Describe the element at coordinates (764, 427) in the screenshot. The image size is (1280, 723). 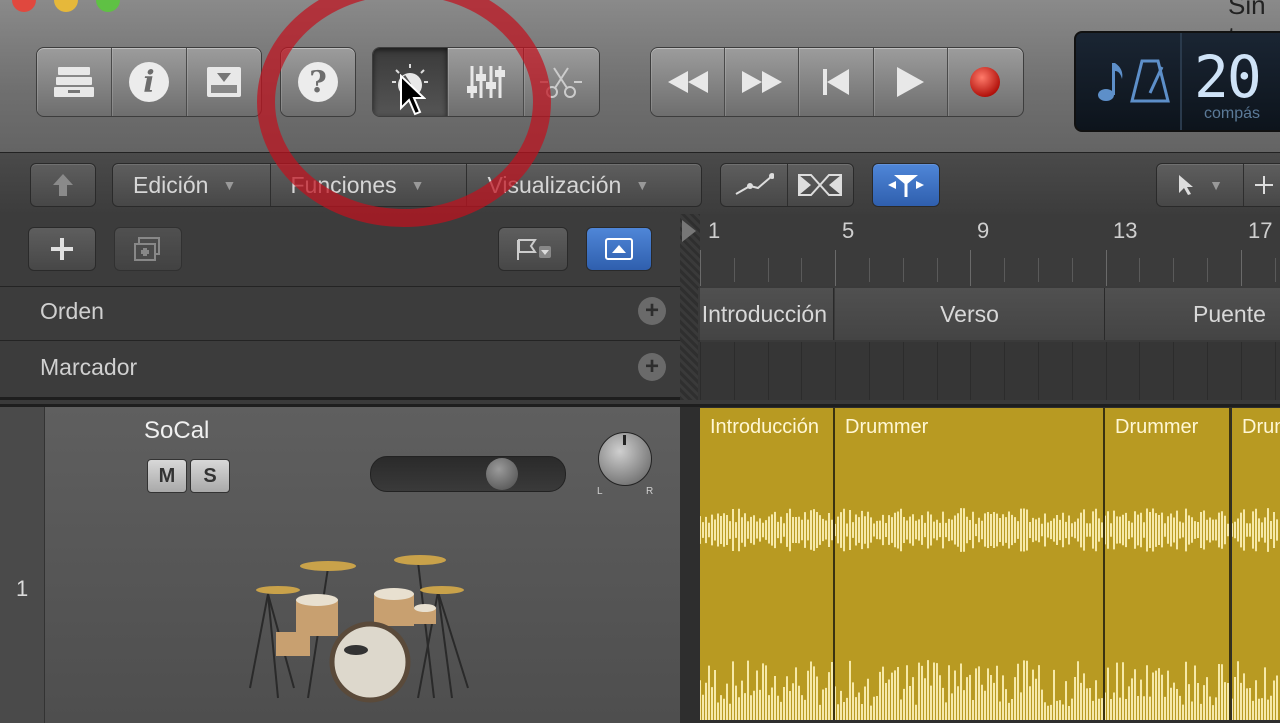
I see `region-label: Introducción` at that location.